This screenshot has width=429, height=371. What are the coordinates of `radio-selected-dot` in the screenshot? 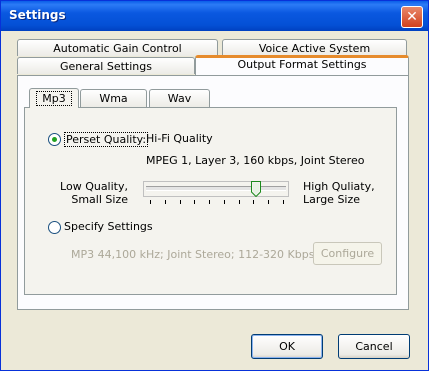 It's located at (54, 139).